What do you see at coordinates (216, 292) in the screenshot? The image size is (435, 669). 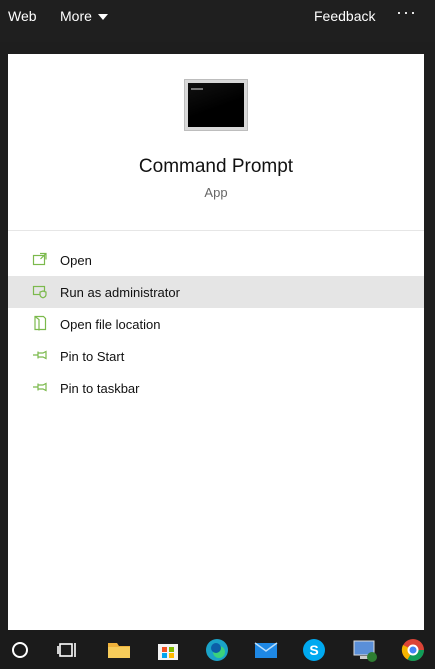 I see `action-run-as-administrator: Run as administrator` at bounding box center [216, 292].